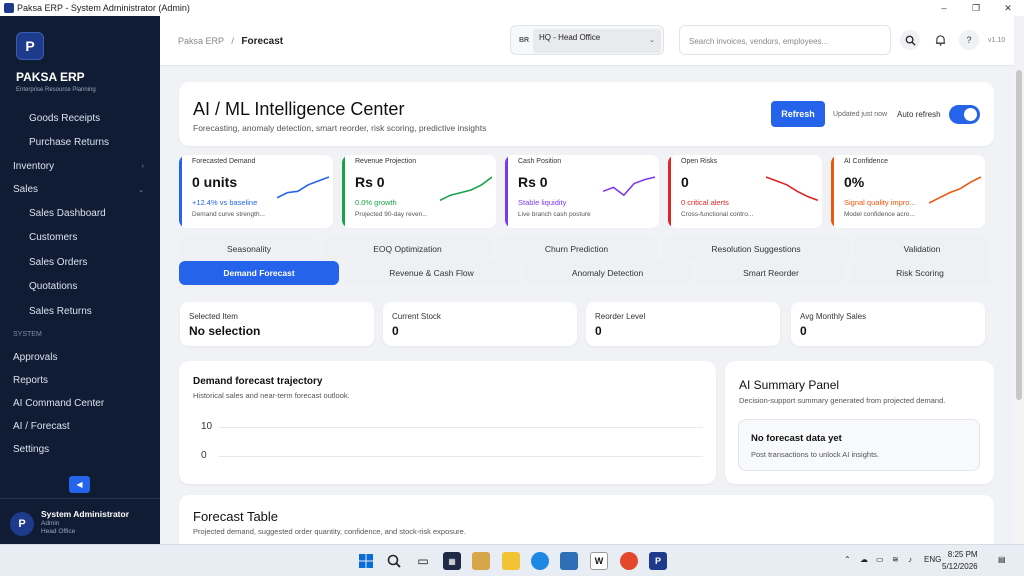 The width and height of the screenshot is (1024, 576). Describe the element at coordinates (597, 41) in the screenshot. I see `branch-select: HQ - Head Office ⌄` at that location.